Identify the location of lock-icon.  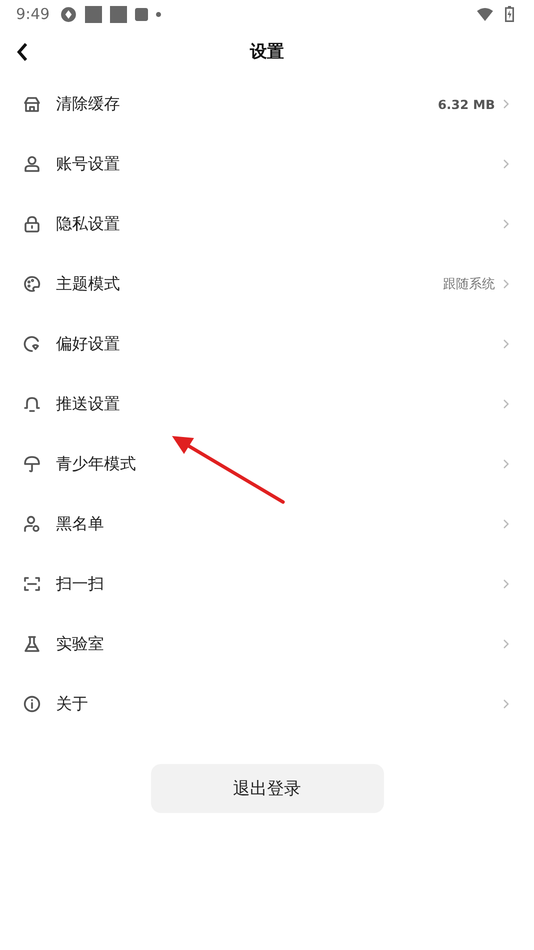
(32, 224).